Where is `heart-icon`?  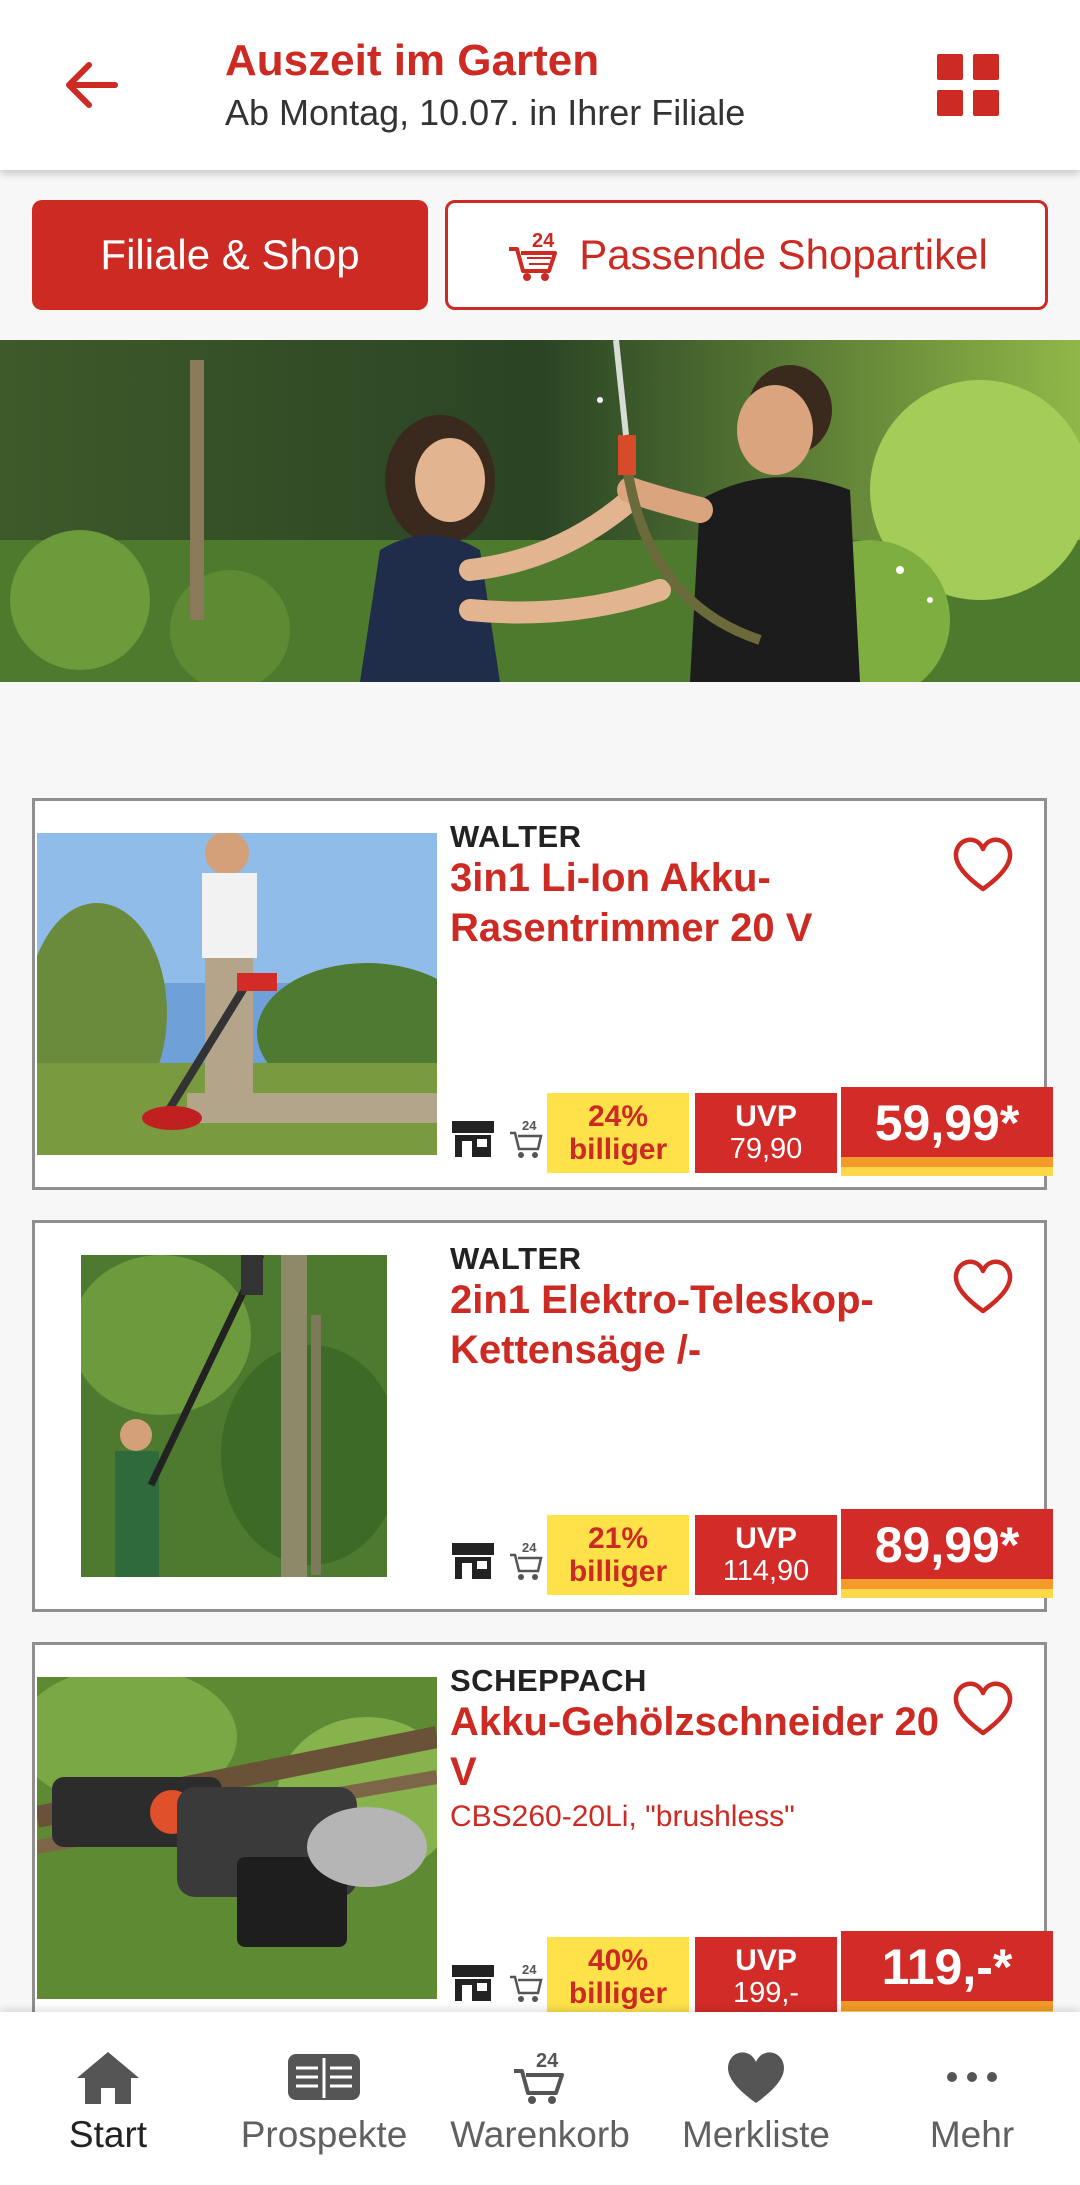 heart-icon is located at coordinates (756, 2077).